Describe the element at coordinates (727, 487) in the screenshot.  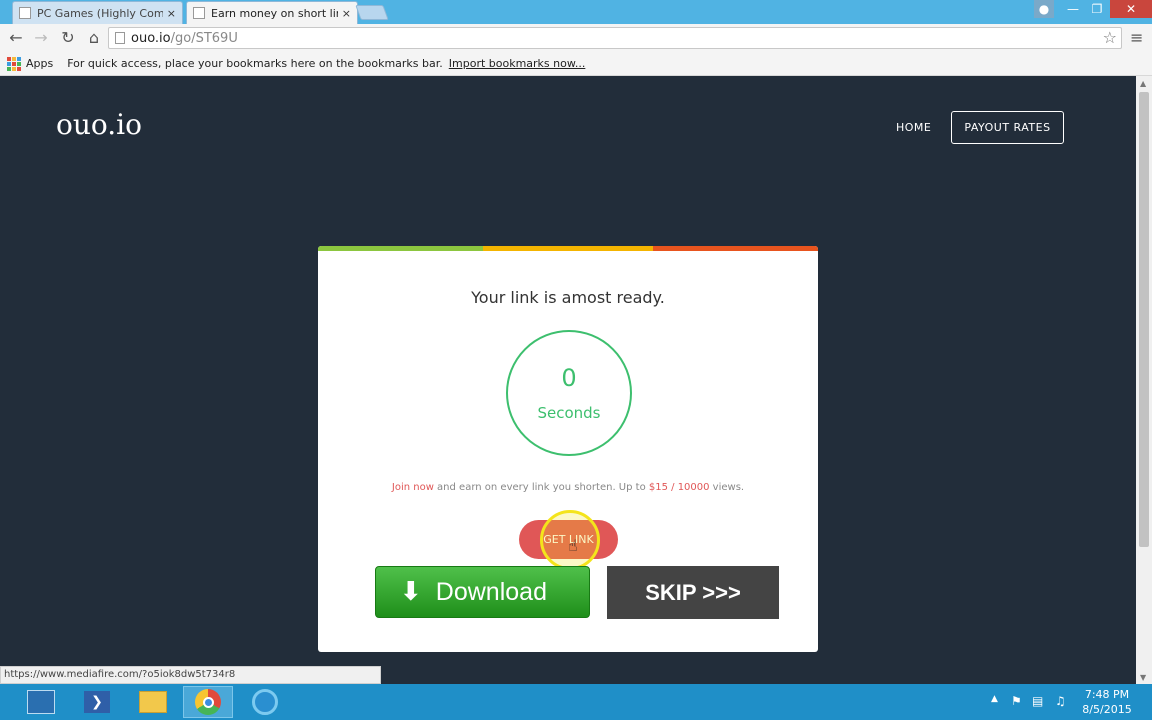
I see `promo-end: views.` at that location.